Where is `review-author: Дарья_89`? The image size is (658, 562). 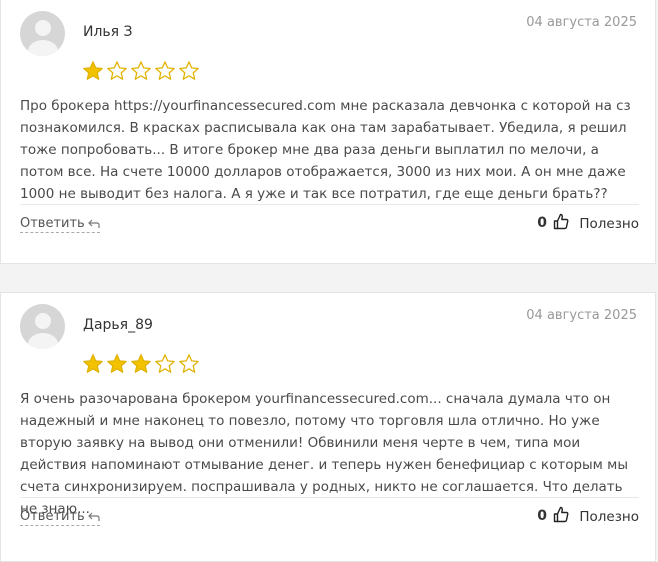 review-author: Дарья_89 is located at coordinates (118, 325).